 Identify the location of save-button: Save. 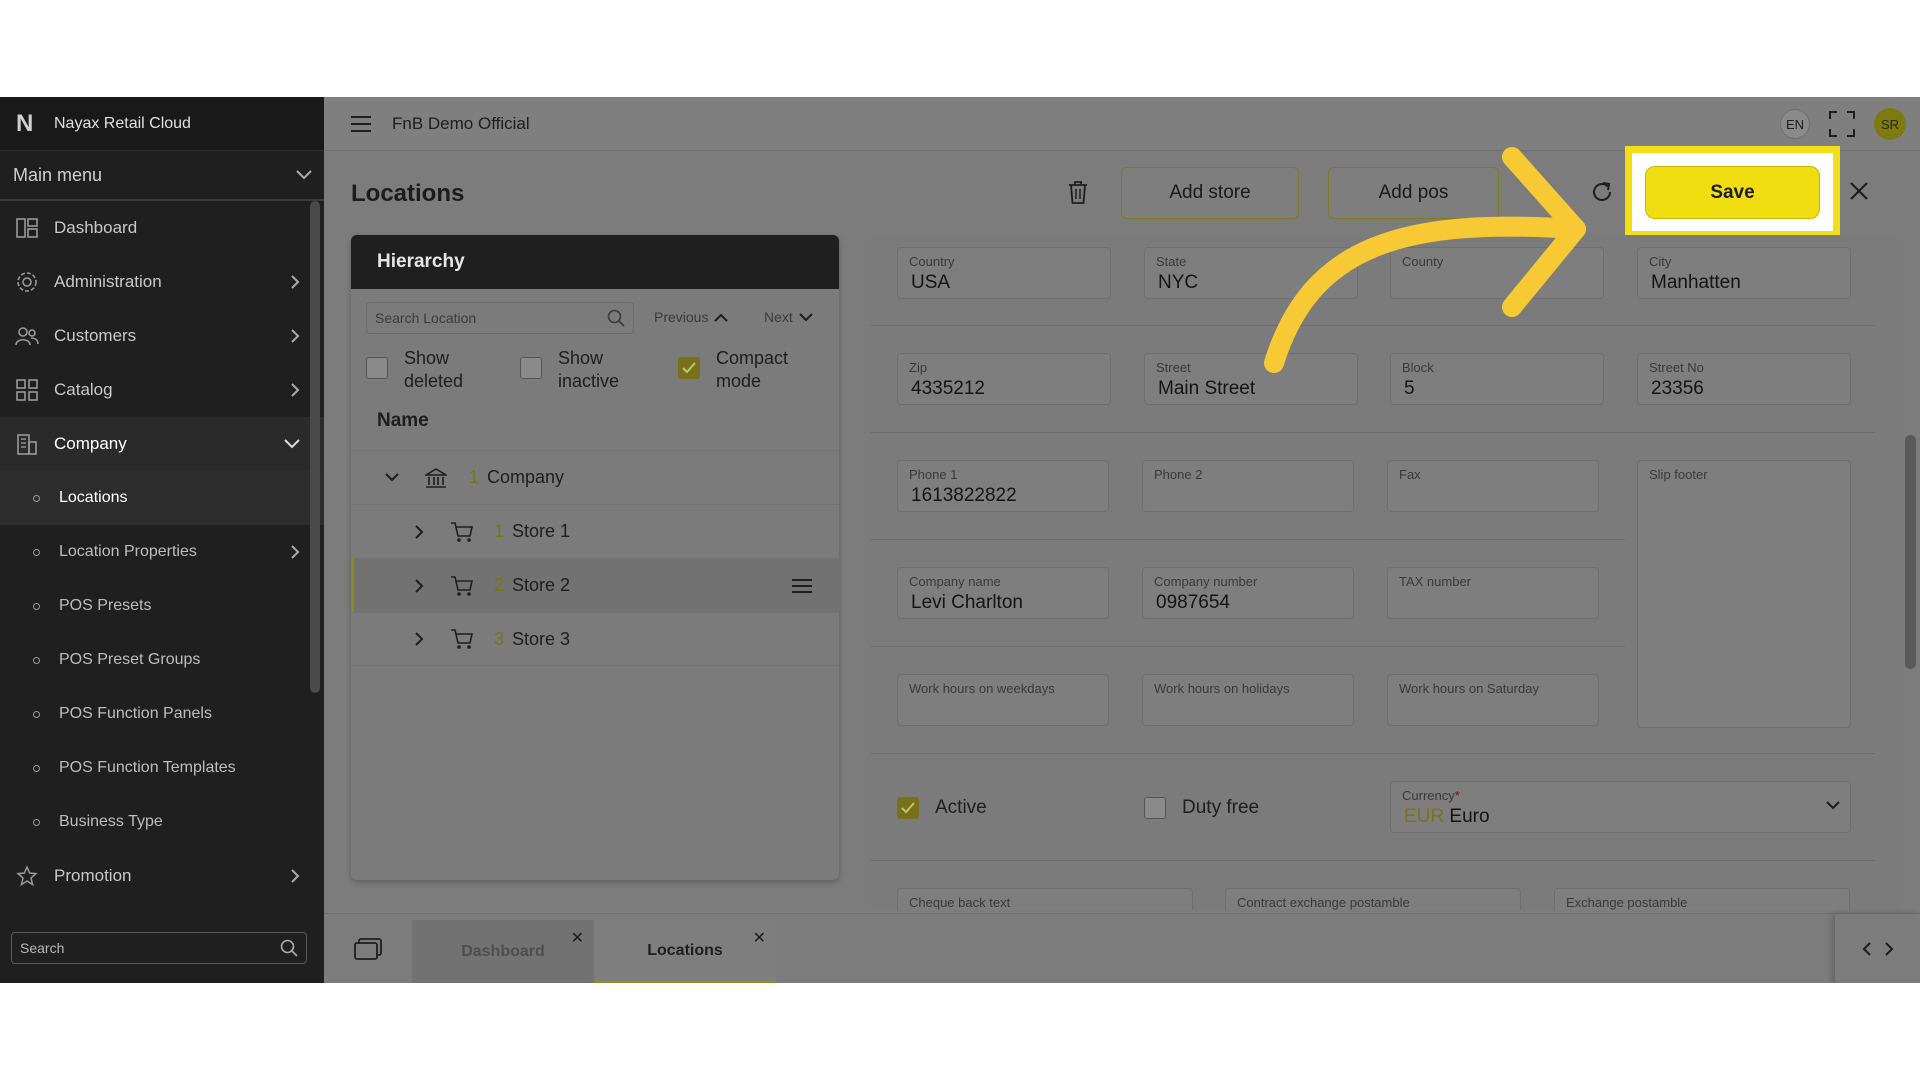
(1732, 192).